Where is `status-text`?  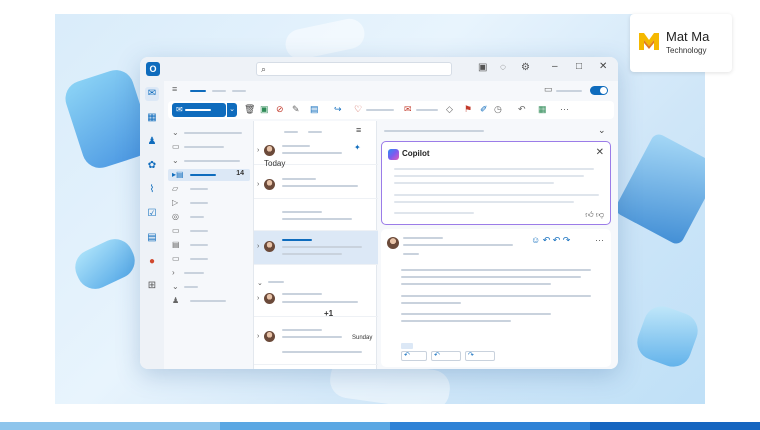 status-text is located at coordinates (569, 91).